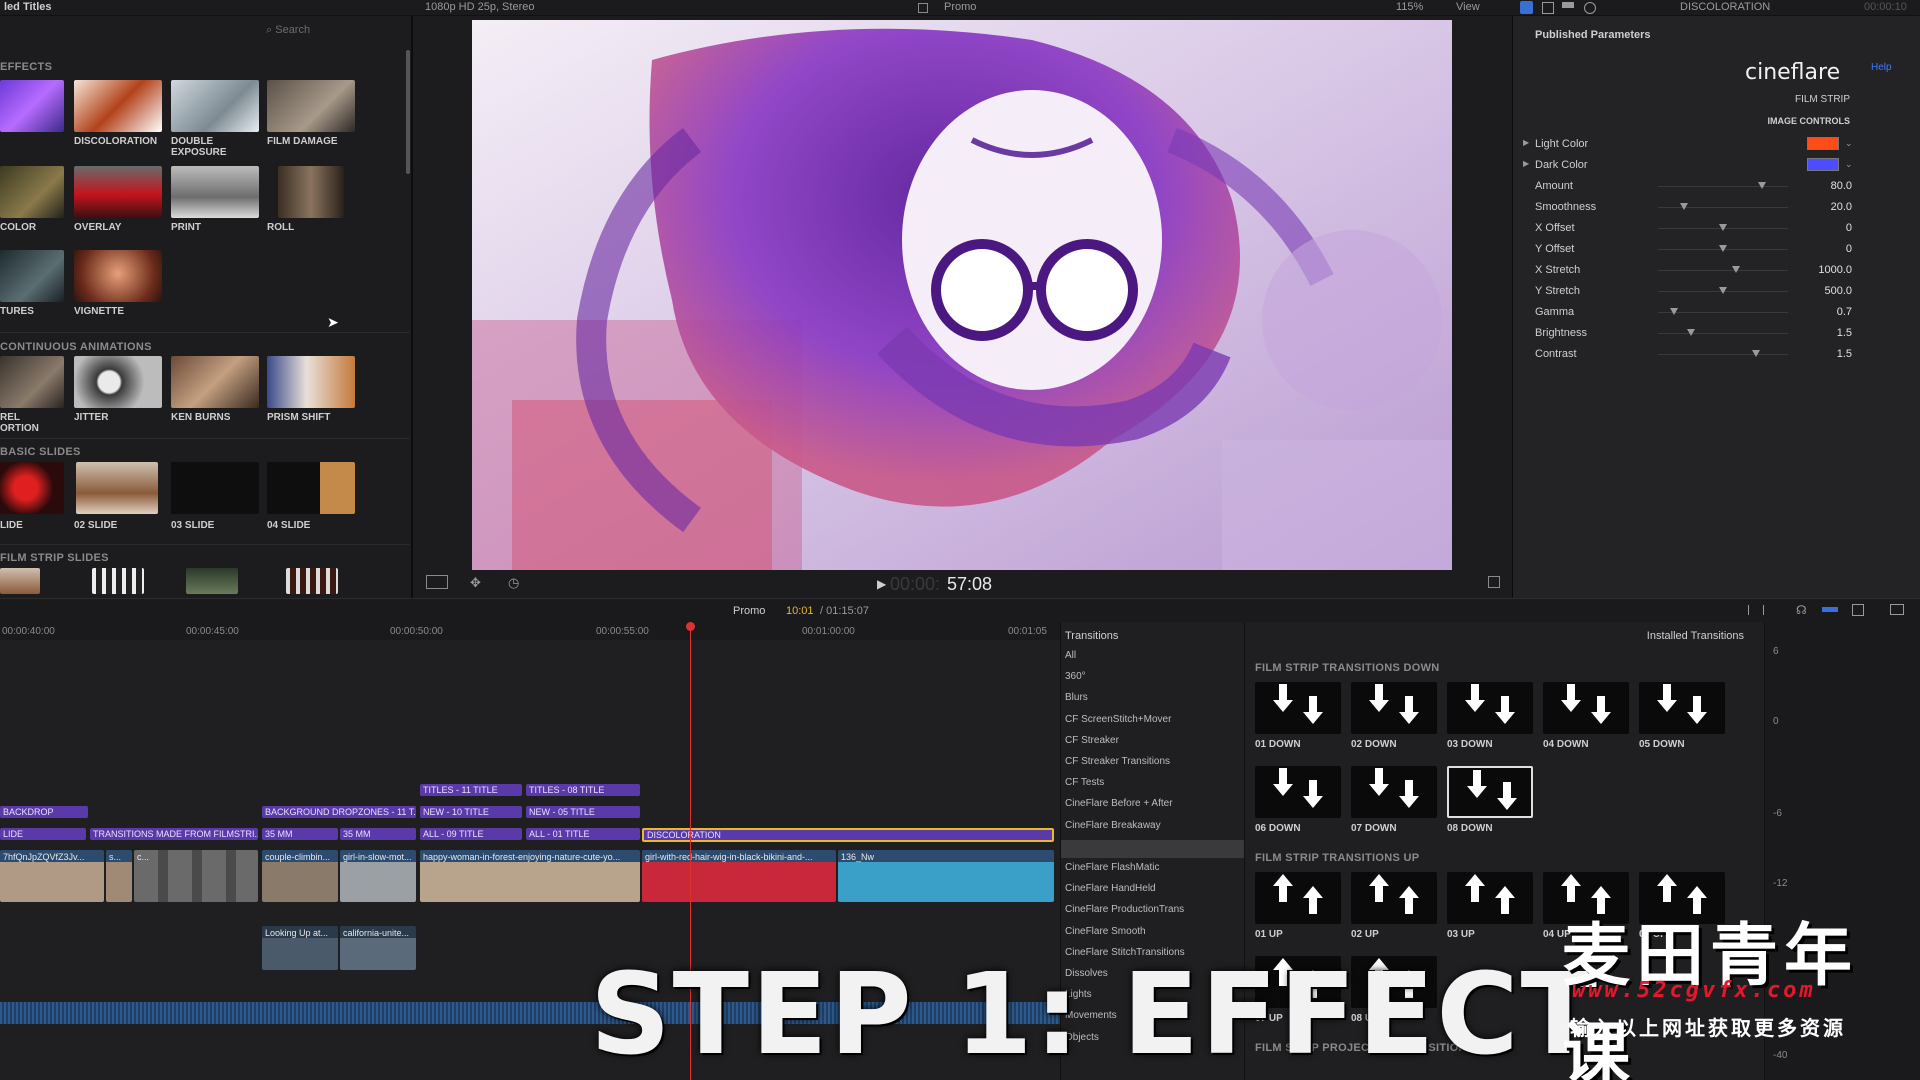 Image resolution: width=1920 pixels, height=1080 pixels. I want to click on effect-thumb-textures, so click(32, 276).